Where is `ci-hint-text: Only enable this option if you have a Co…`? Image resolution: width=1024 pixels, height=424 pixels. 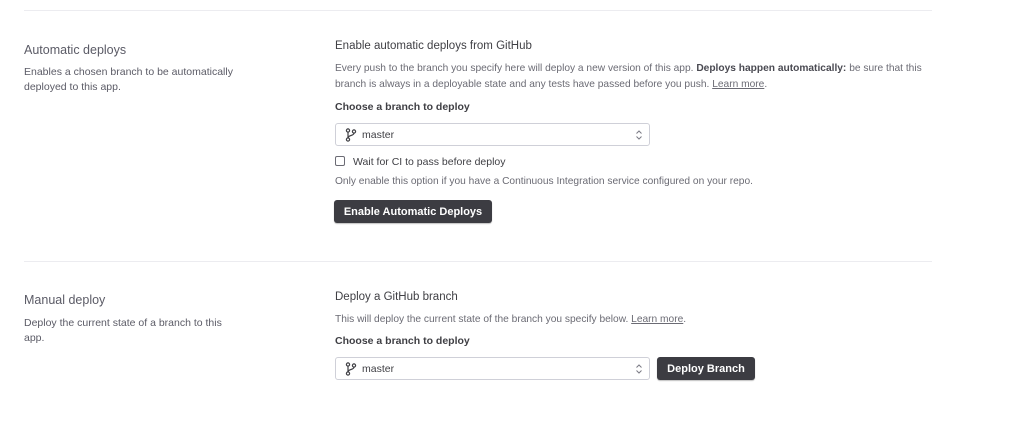 ci-hint-text: Only enable this option if you have a Co… is located at coordinates (544, 181).